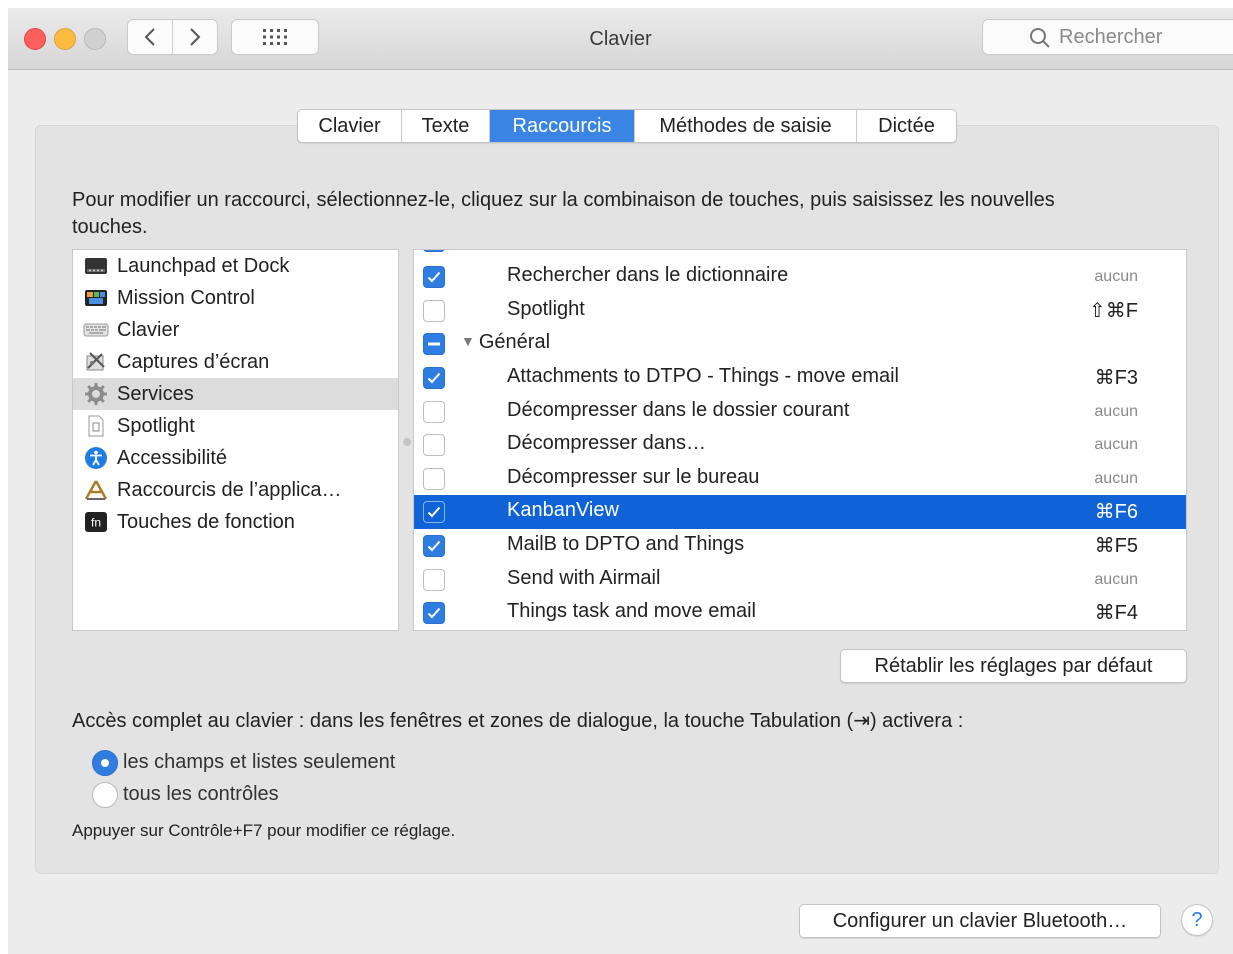 The width and height of the screenshot is (1233, 954). Describe the element at coordinates (407, 442) in the screenshot. I see `split-view-handle` at that location.